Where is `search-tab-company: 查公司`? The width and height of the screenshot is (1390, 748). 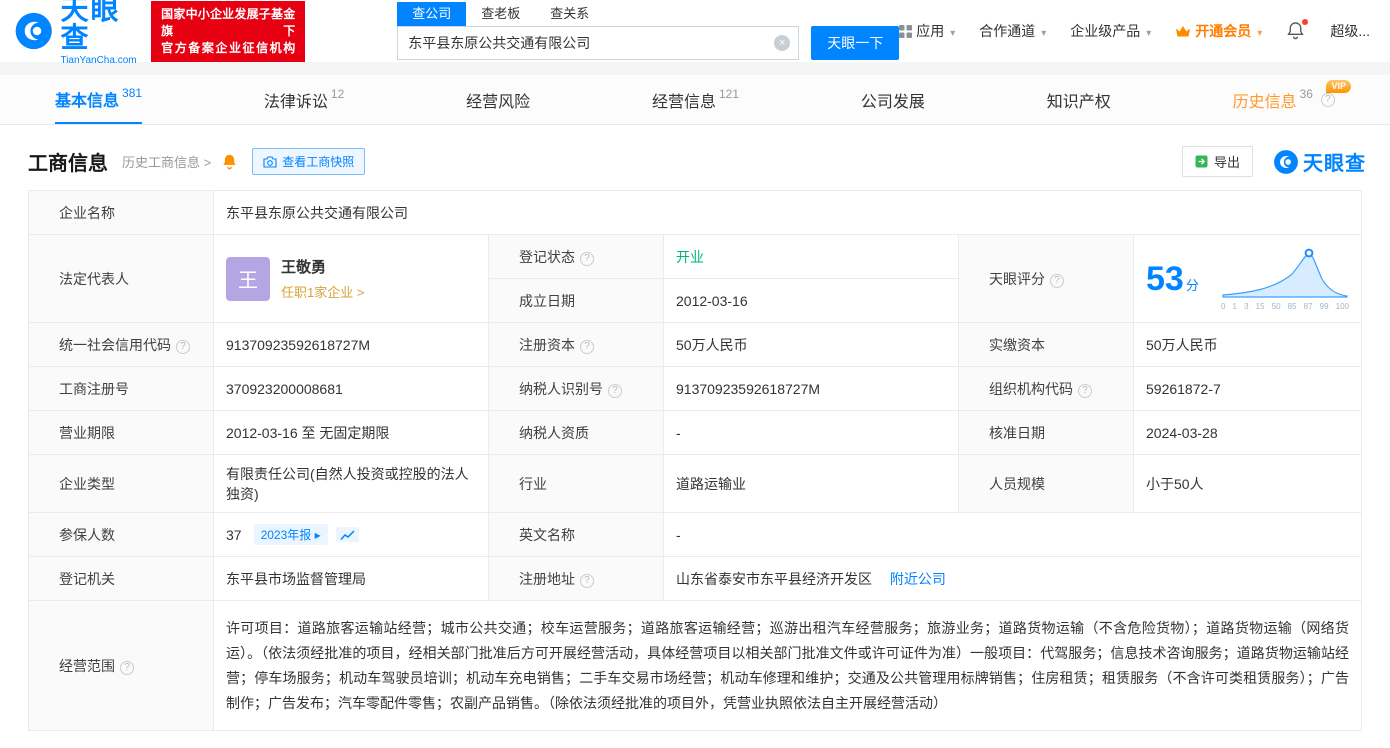 search-tab-company: 查公司 is located at coordinates (432, 14).